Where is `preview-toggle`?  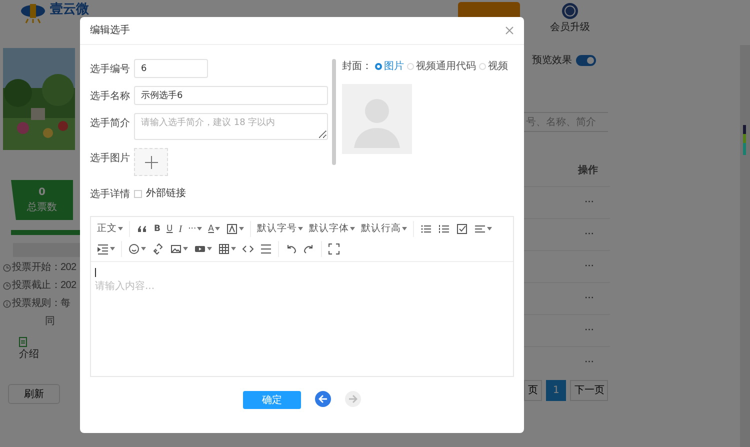 preview-toggle is located at coordinates (586, 60).